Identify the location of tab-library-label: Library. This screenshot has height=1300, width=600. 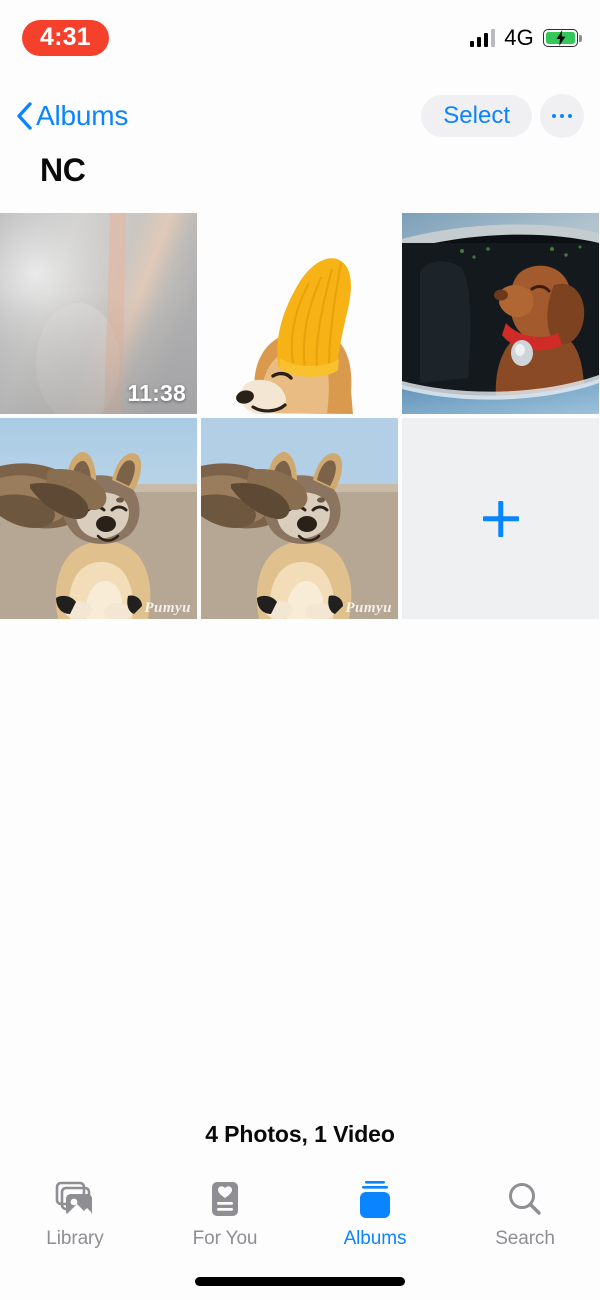
(75, 1238).